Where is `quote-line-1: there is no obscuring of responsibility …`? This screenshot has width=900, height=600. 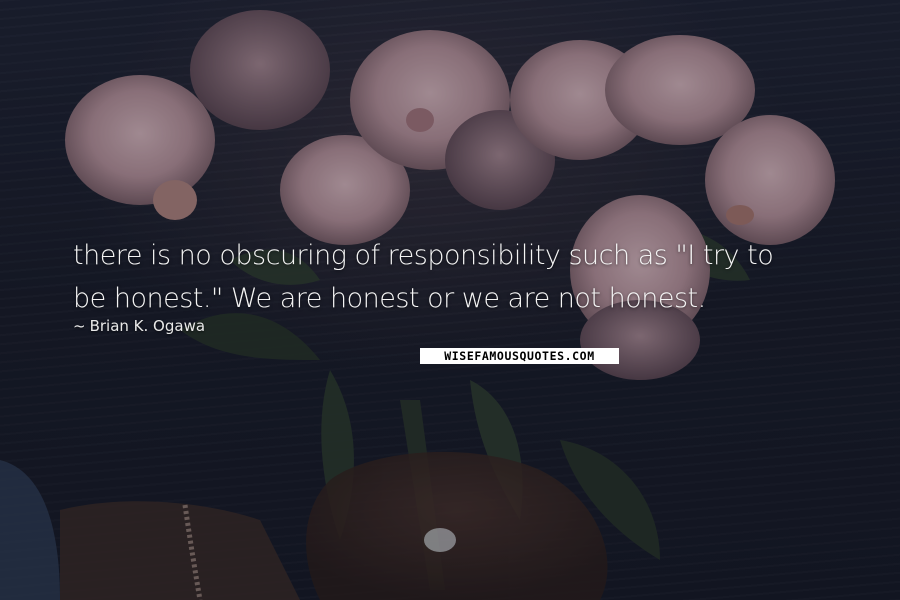
quote-line-1: there is no obscuring of responsibility … is located at coordinates (423, 255).